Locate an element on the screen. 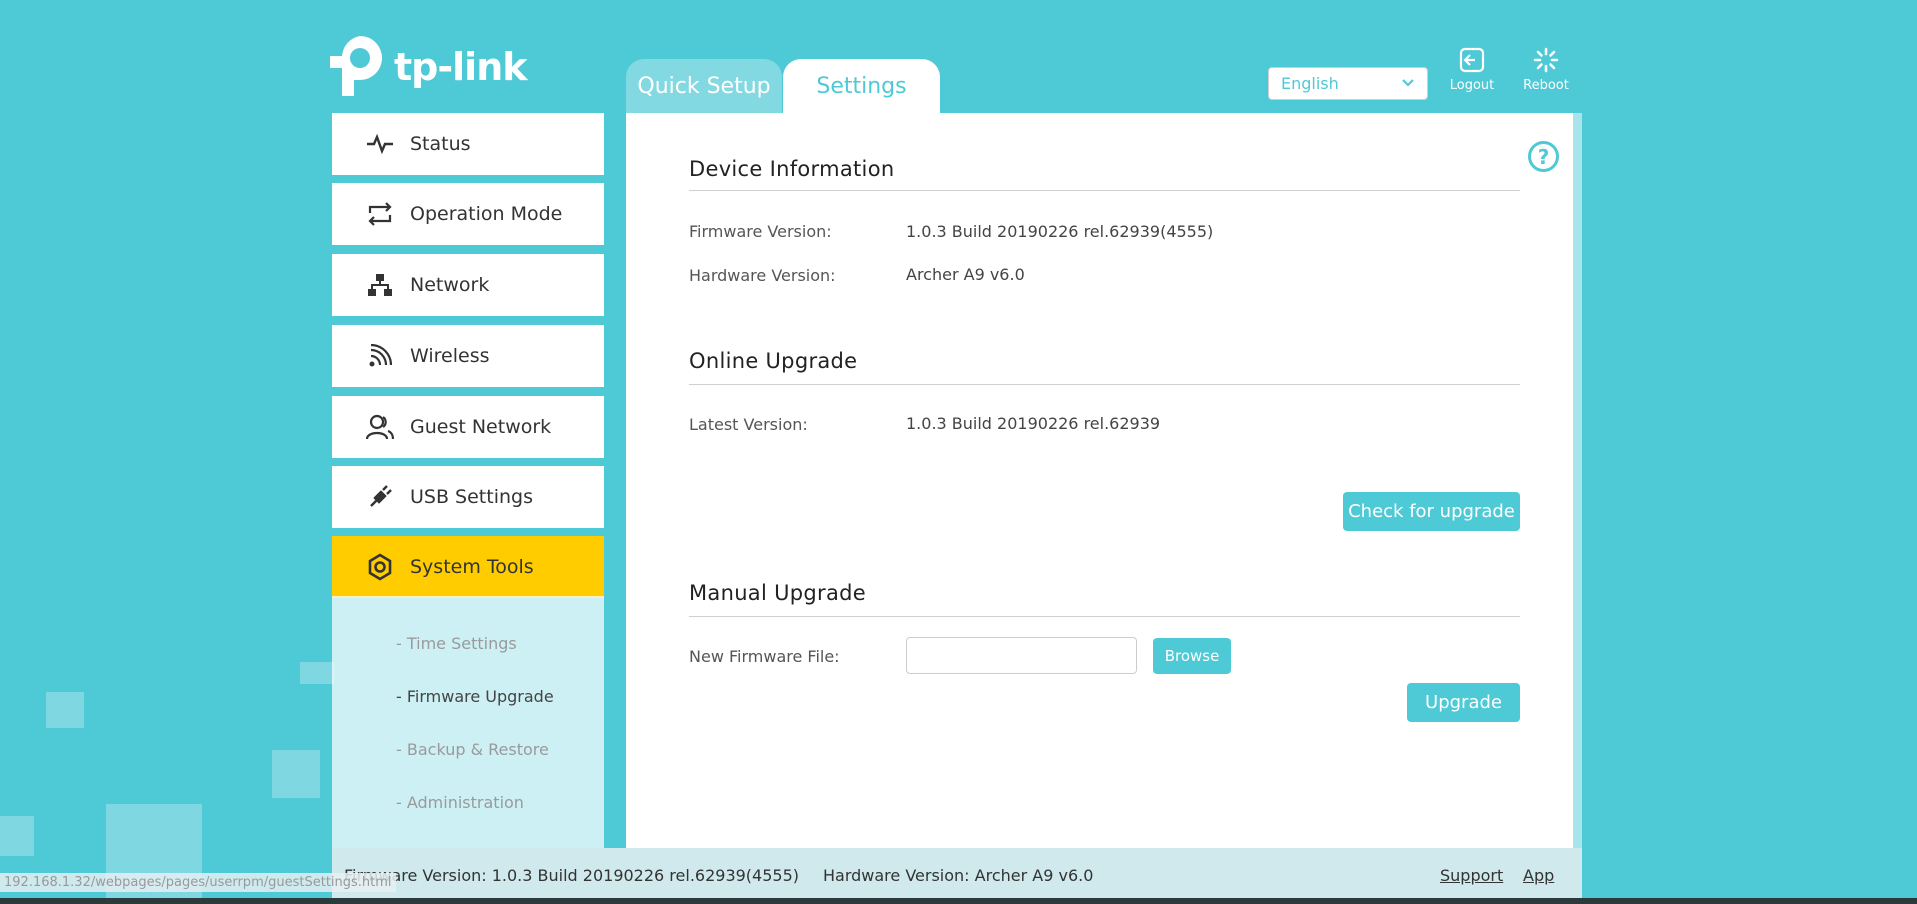 The height and width of the screenshot is (904, 1917). language-select: English is located at coordinates (1348, 83).